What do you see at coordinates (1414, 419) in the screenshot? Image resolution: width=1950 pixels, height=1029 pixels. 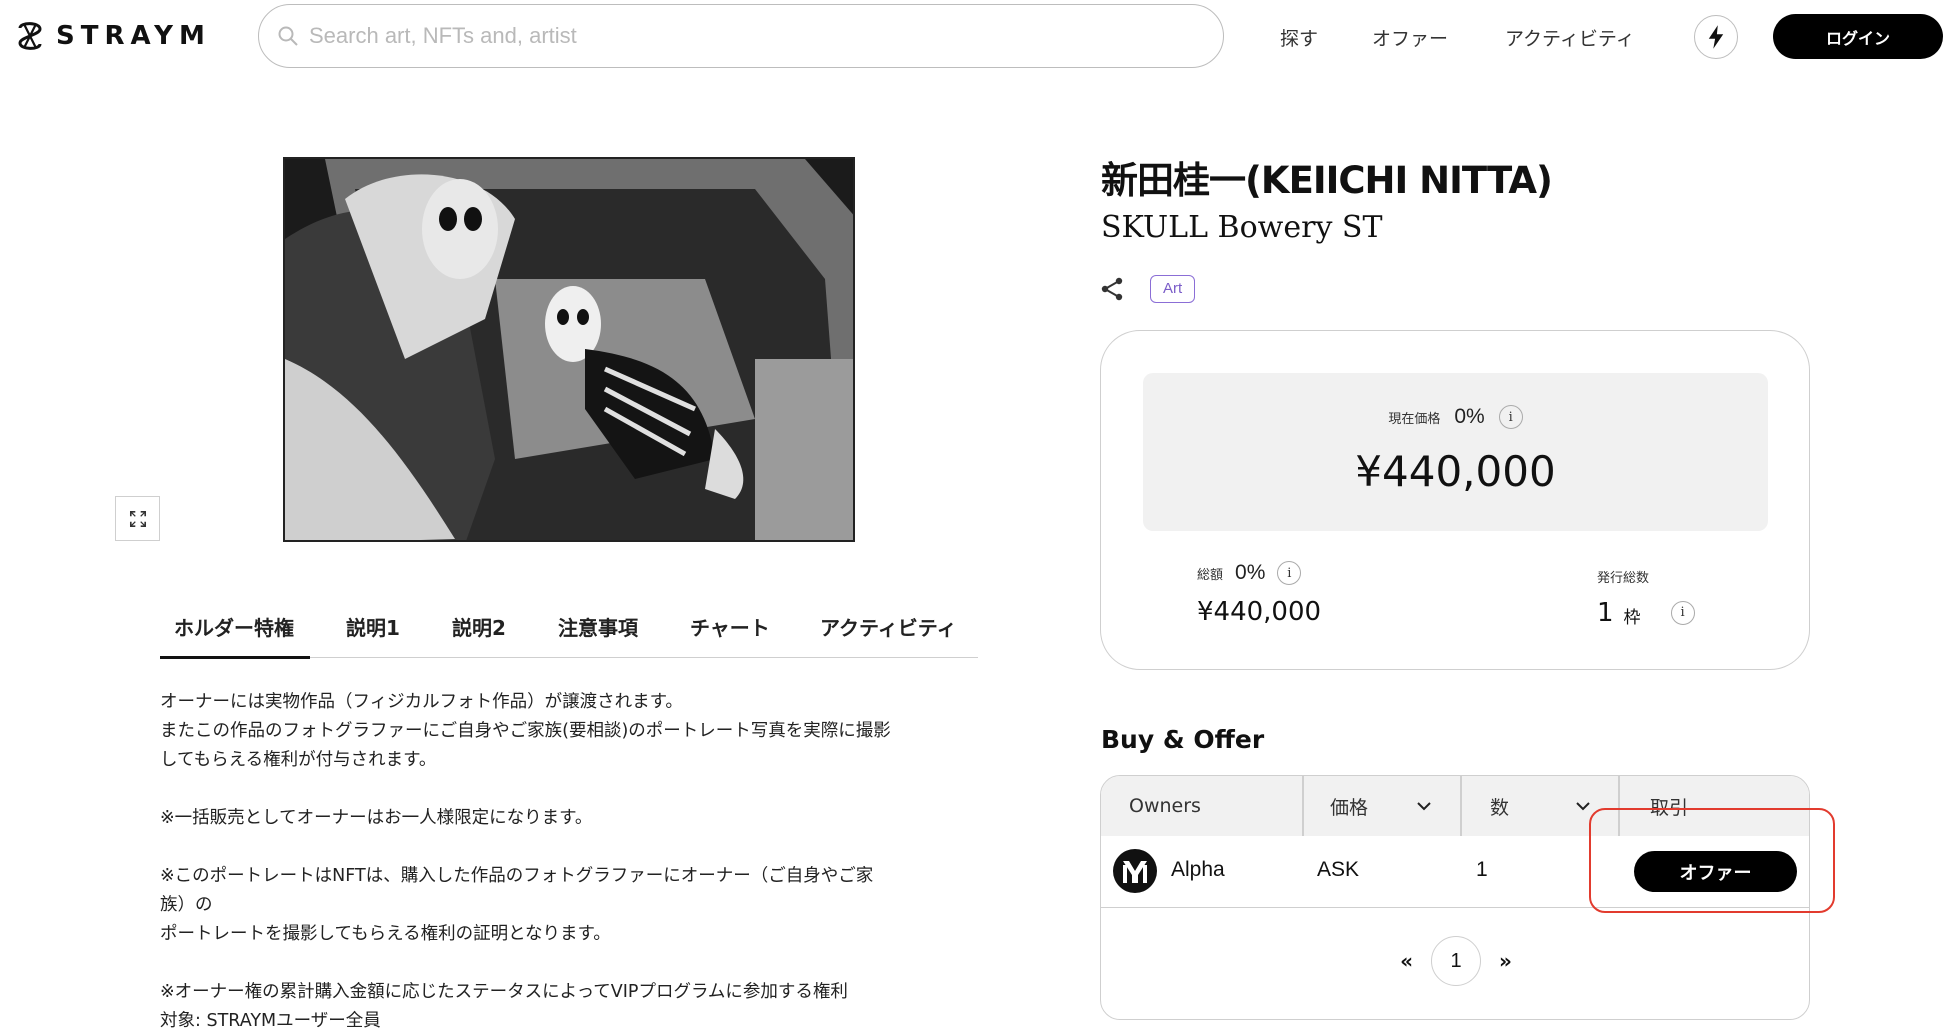 I see `current-price-label: 現在価格` at bounding box center [1414, 419].